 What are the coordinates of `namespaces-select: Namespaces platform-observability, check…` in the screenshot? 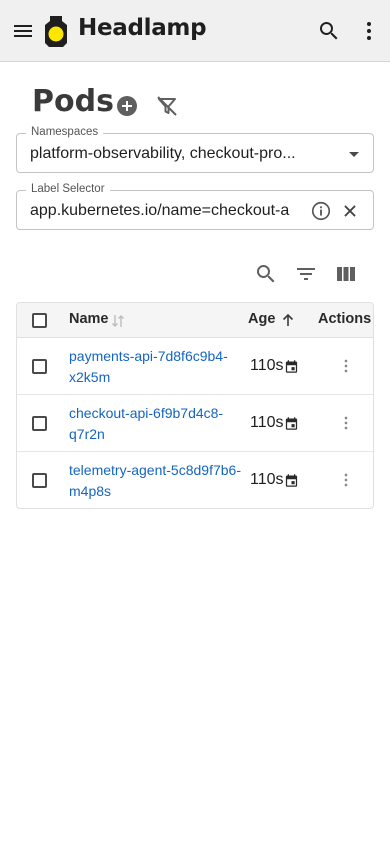 It's located at (195, 149).